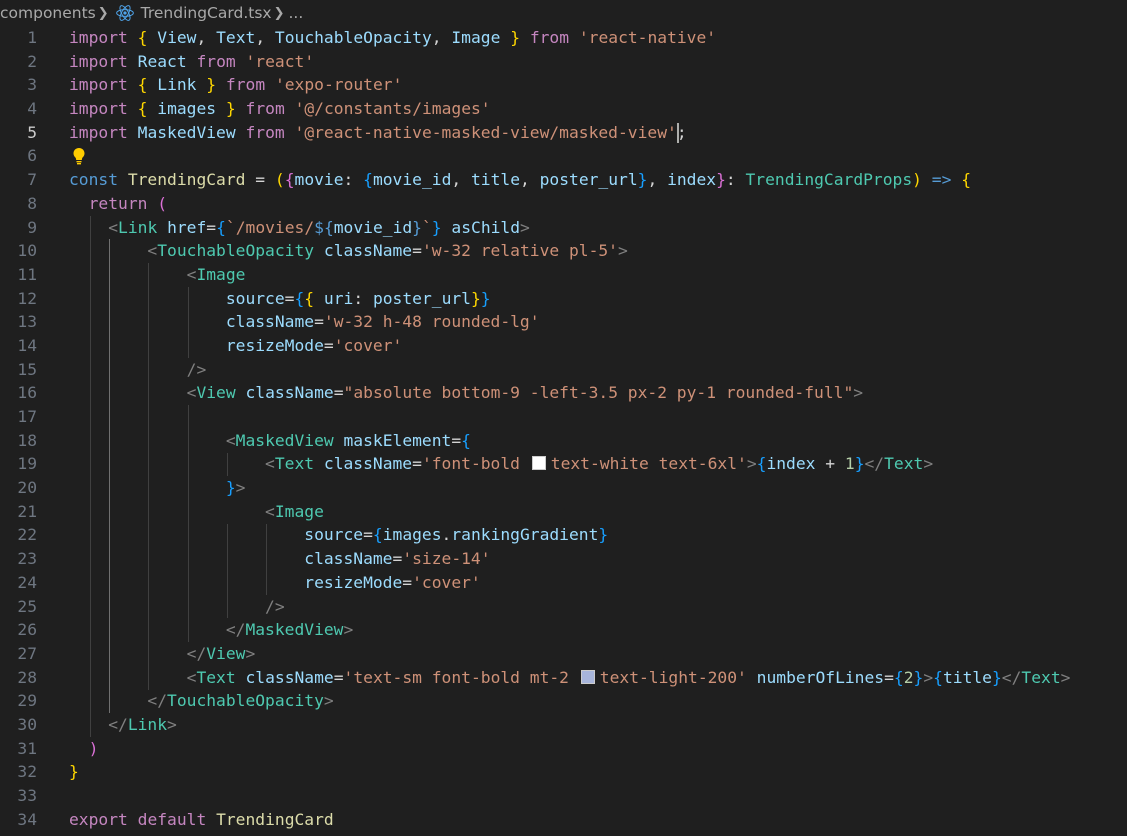 The image size is (1127, 836). What do you see at coordinates (563, 796) in the screenshot?
I see `code-line: 33` at bounding box center [563, 796].